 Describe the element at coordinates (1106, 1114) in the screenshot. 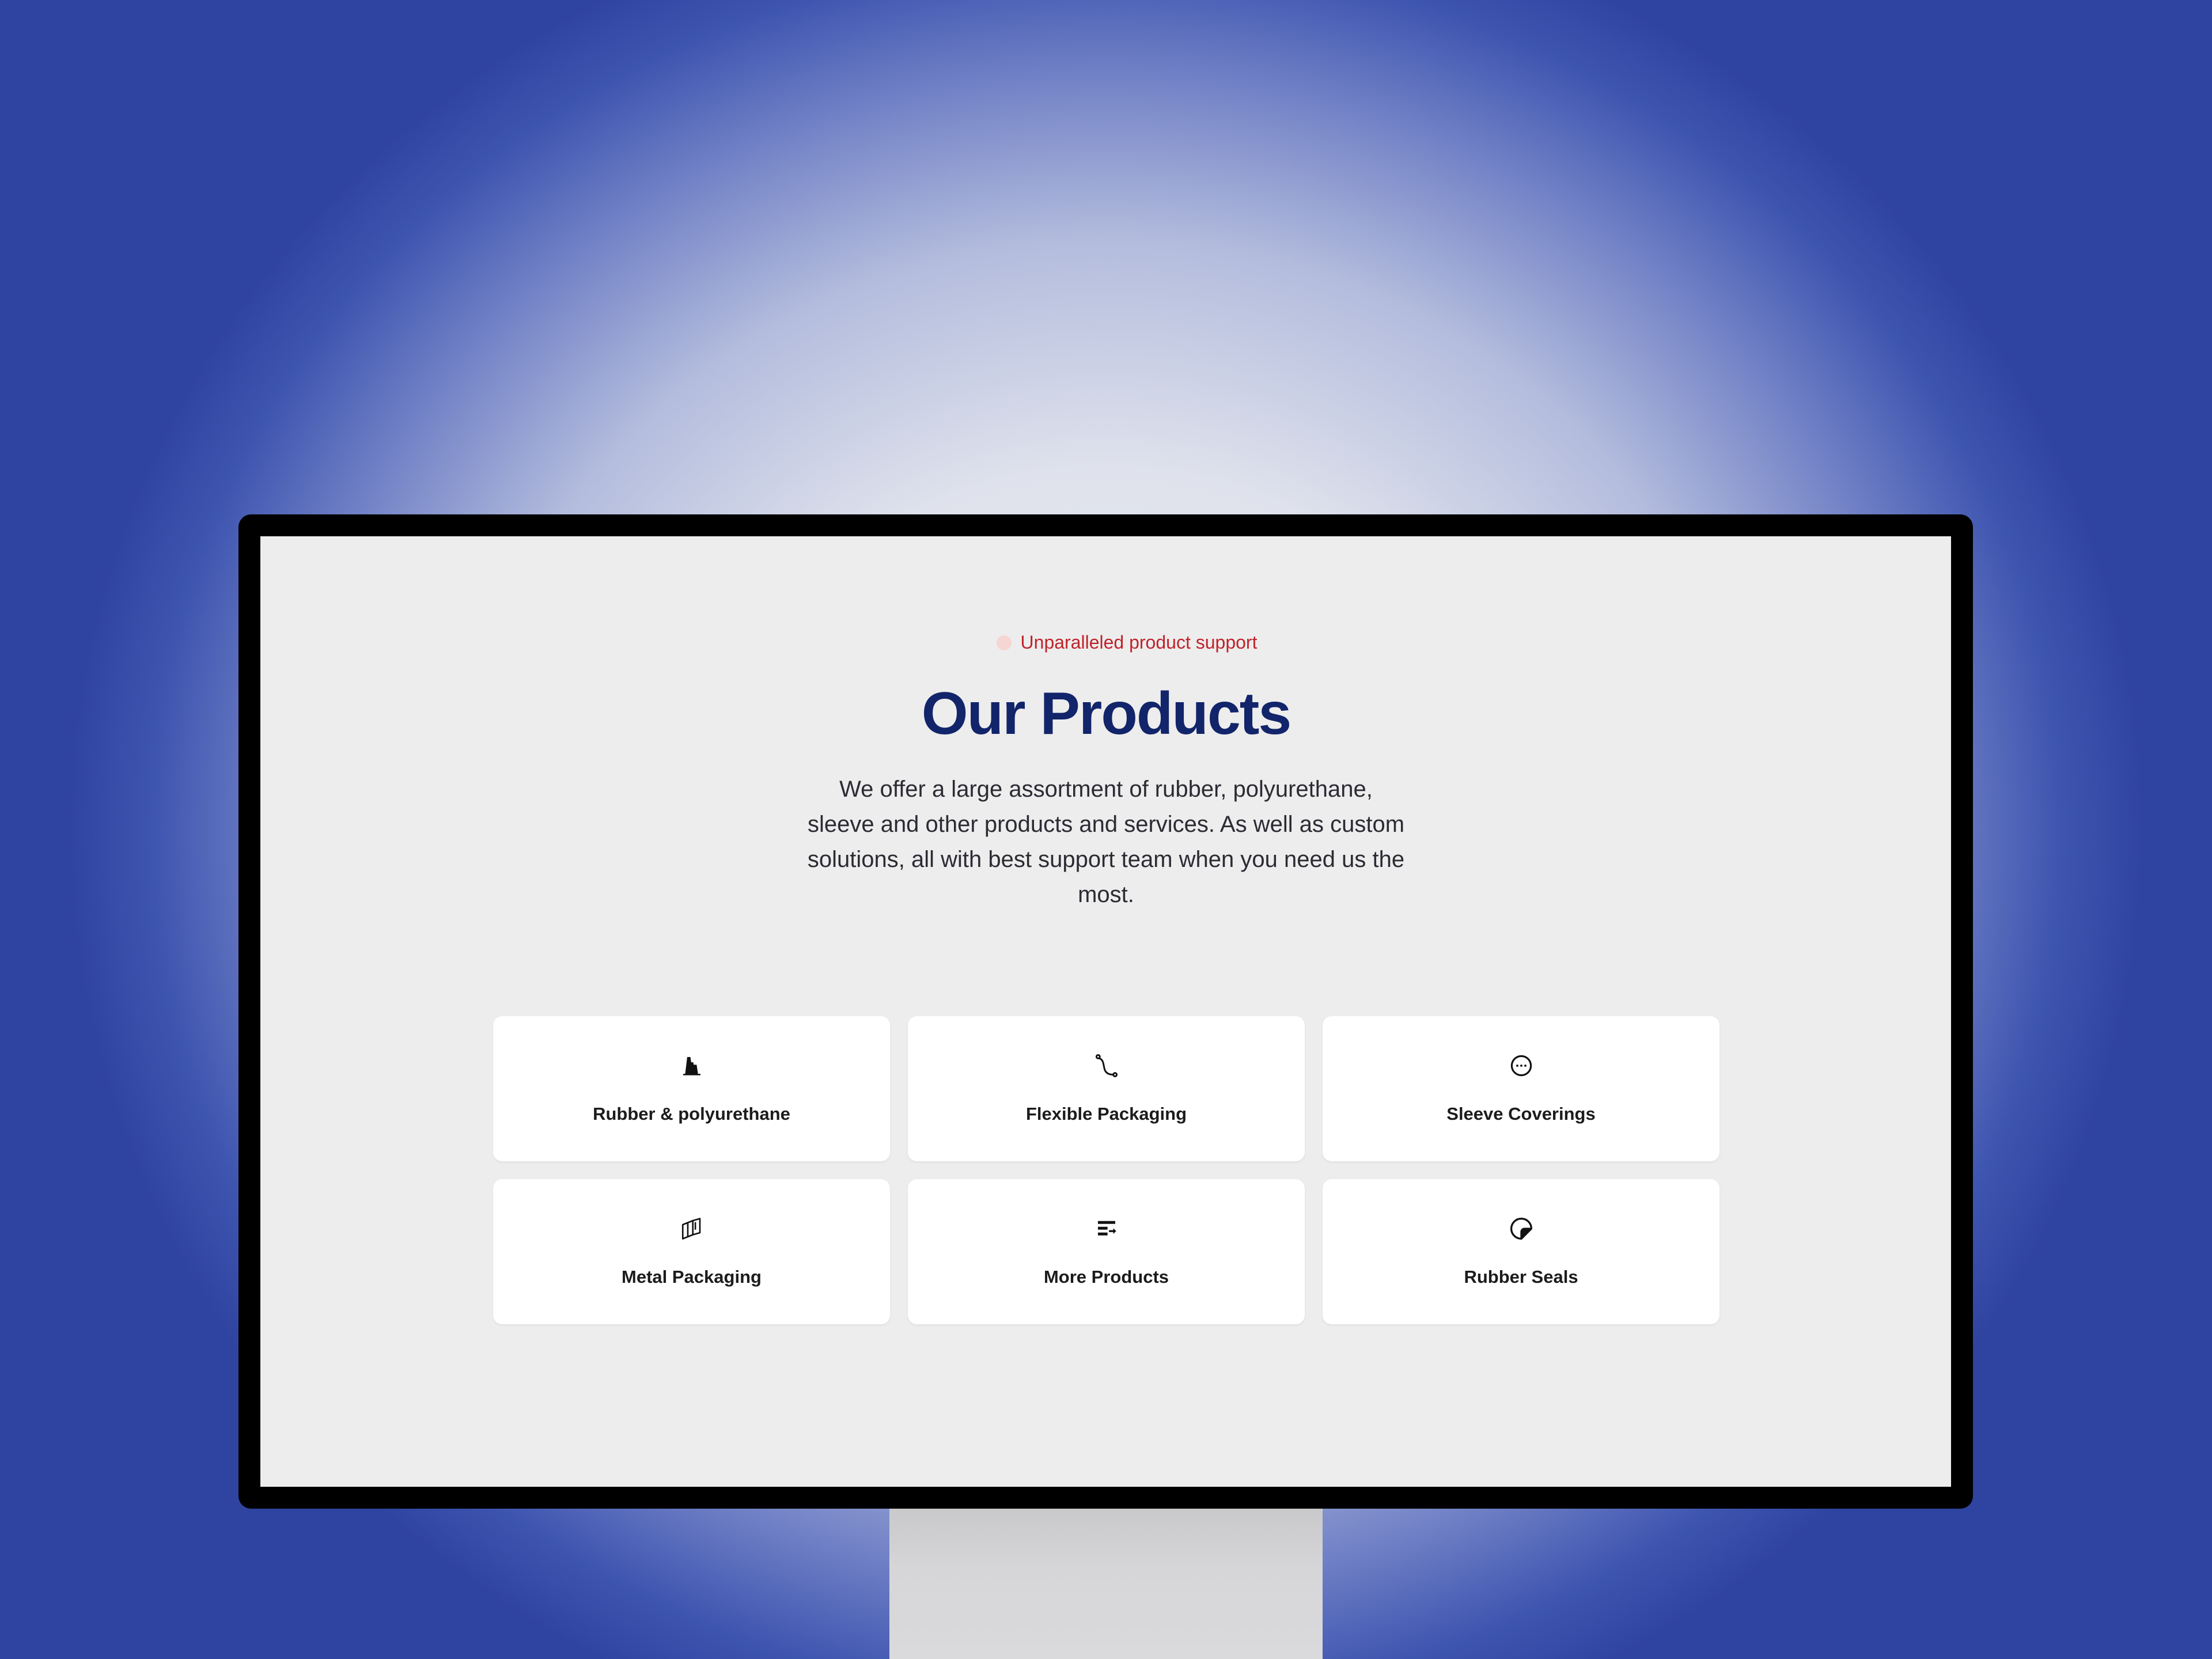

I see `product-card-label: Flexible Packaging` at that location.